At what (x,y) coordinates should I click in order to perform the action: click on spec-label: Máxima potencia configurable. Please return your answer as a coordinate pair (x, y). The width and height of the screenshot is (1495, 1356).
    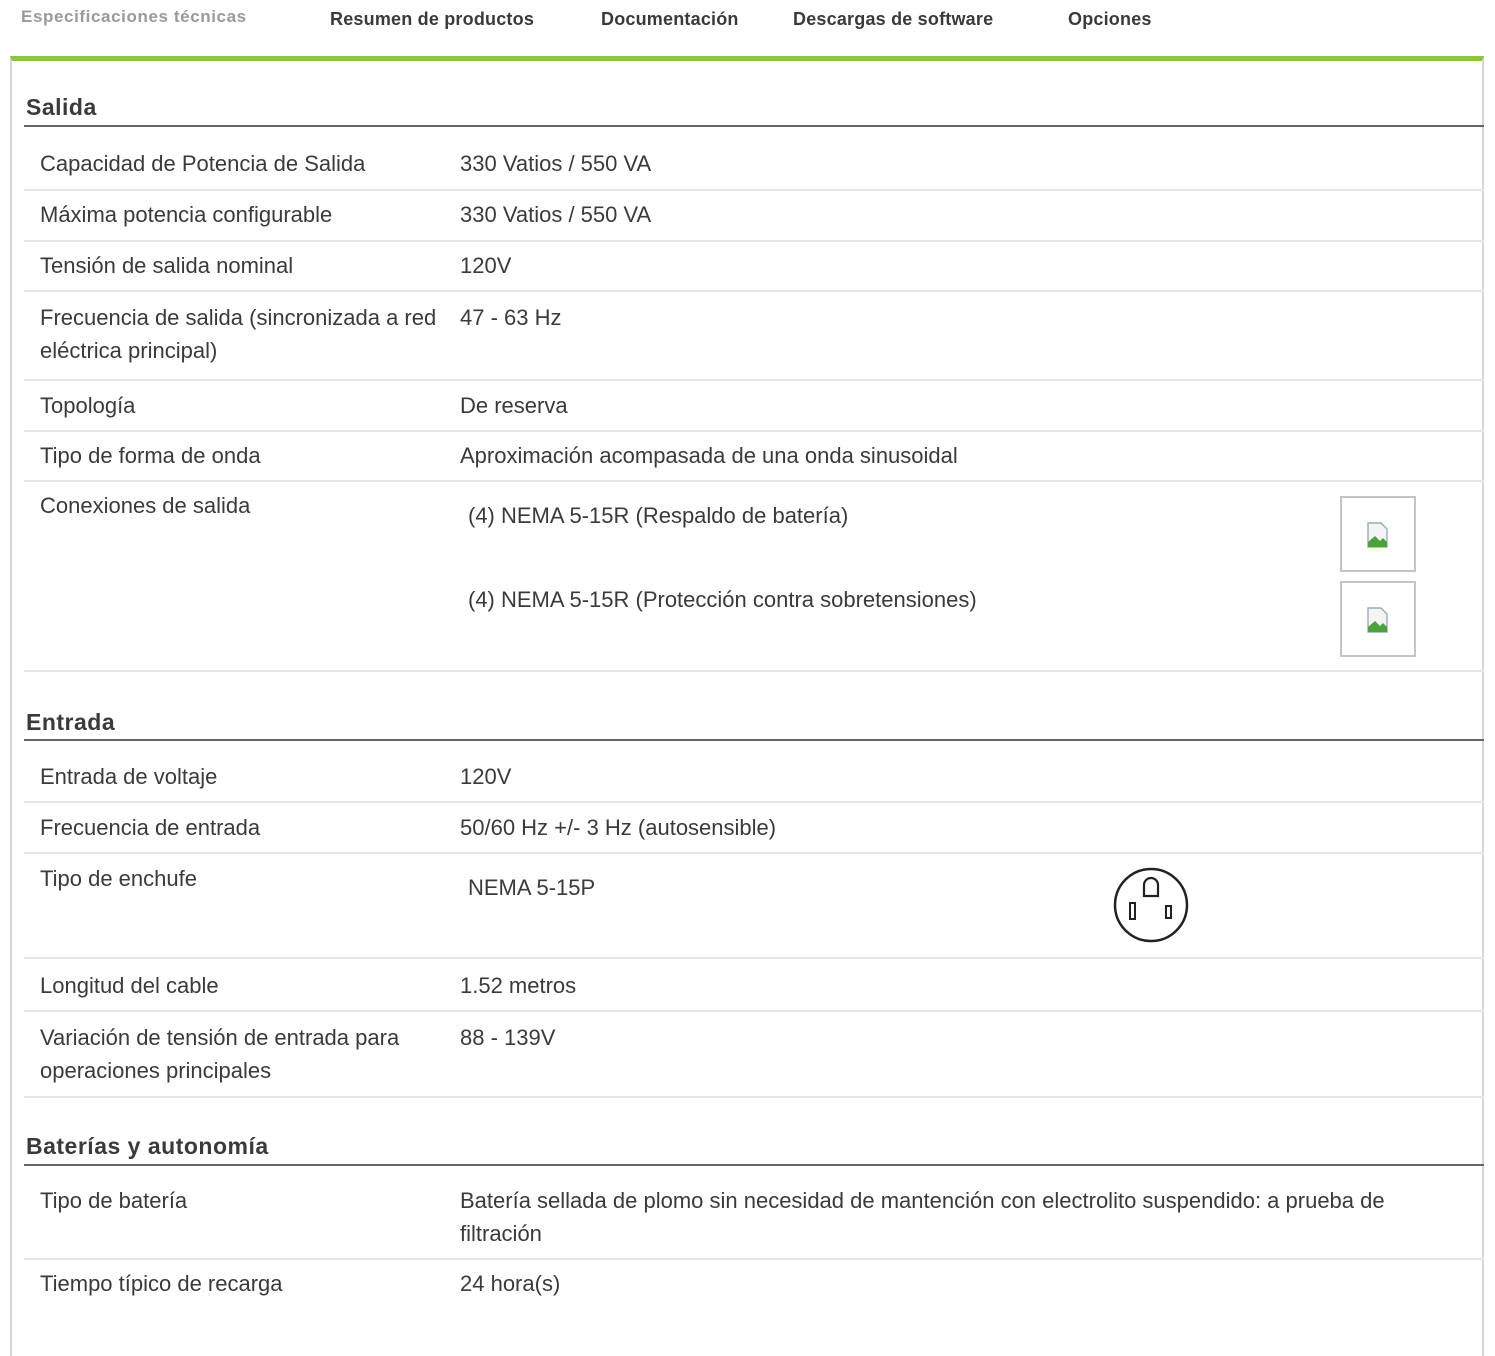
    Looking at the image, I should click on (186, 214).